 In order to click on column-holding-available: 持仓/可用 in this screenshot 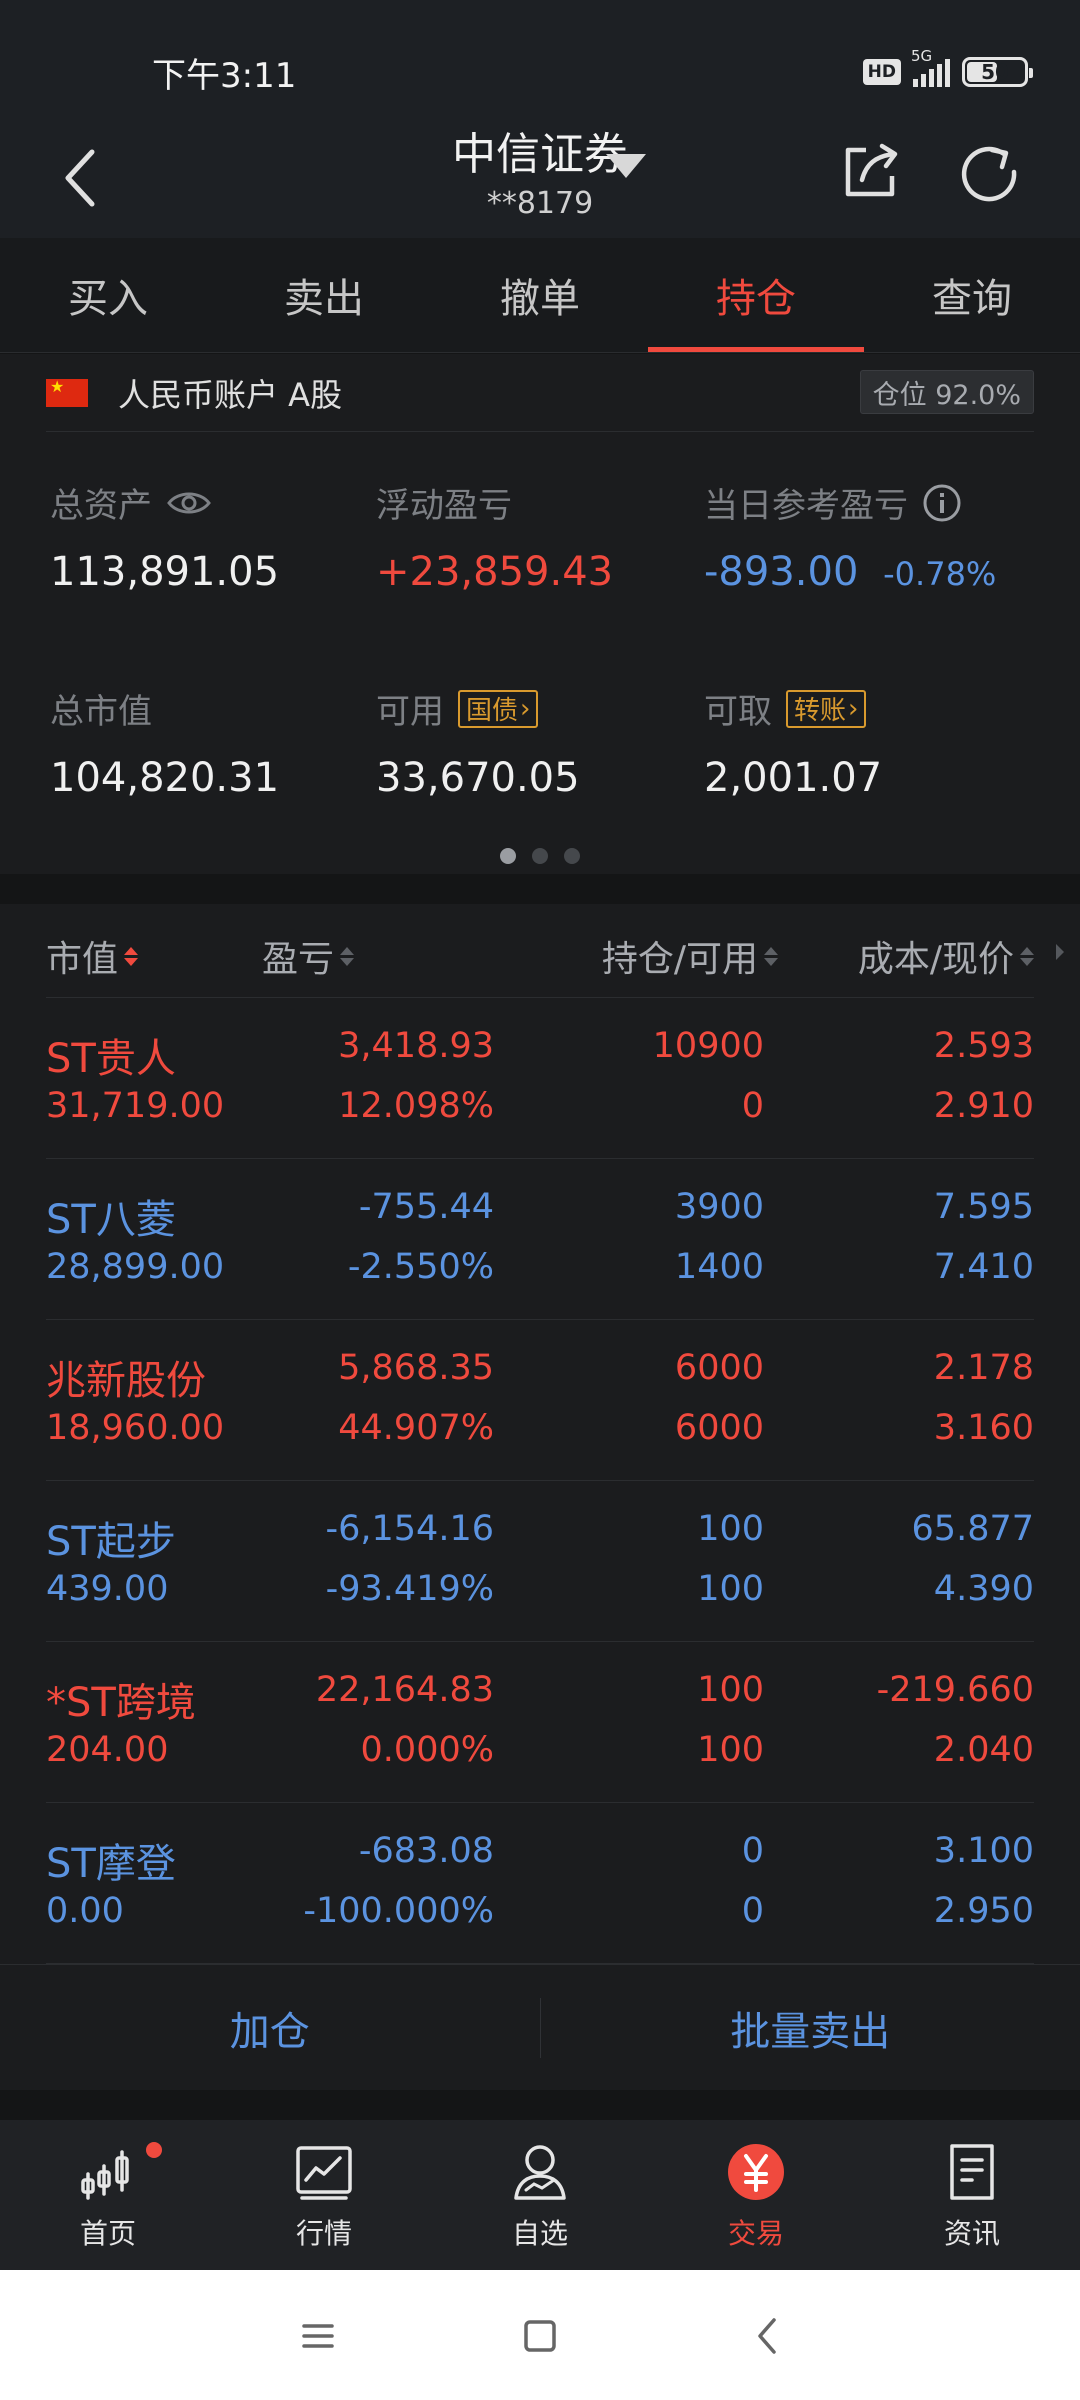, I will do `click(690, 956)`.